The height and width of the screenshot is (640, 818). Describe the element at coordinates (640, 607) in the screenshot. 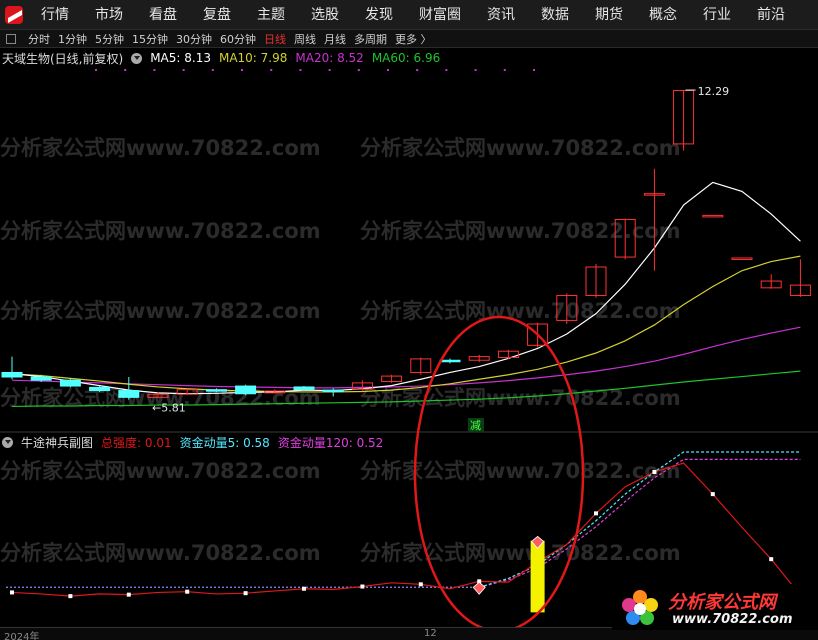

I see `flower-logo-icon` at that location.